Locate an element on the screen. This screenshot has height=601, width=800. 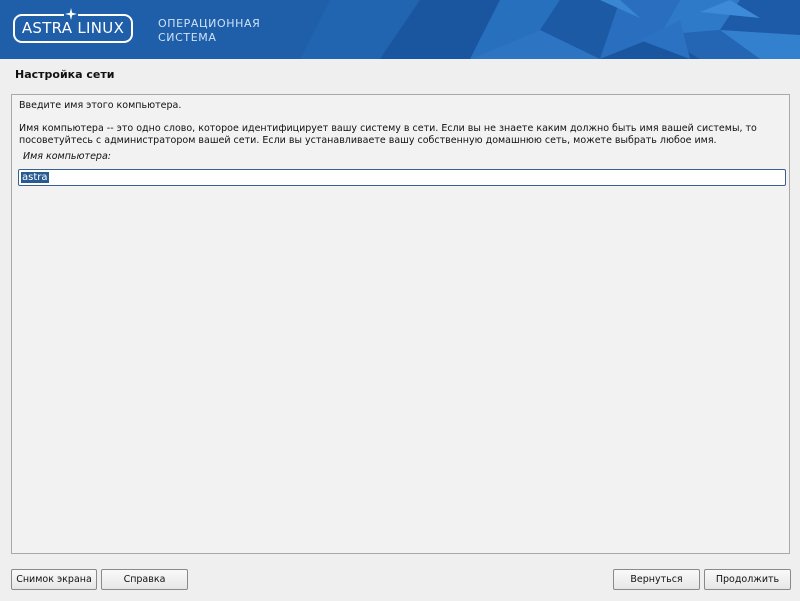
header-subtitle: ОПЕРАЦИОННАЯ СИСТЕМА is located at coordinates (209, 31).